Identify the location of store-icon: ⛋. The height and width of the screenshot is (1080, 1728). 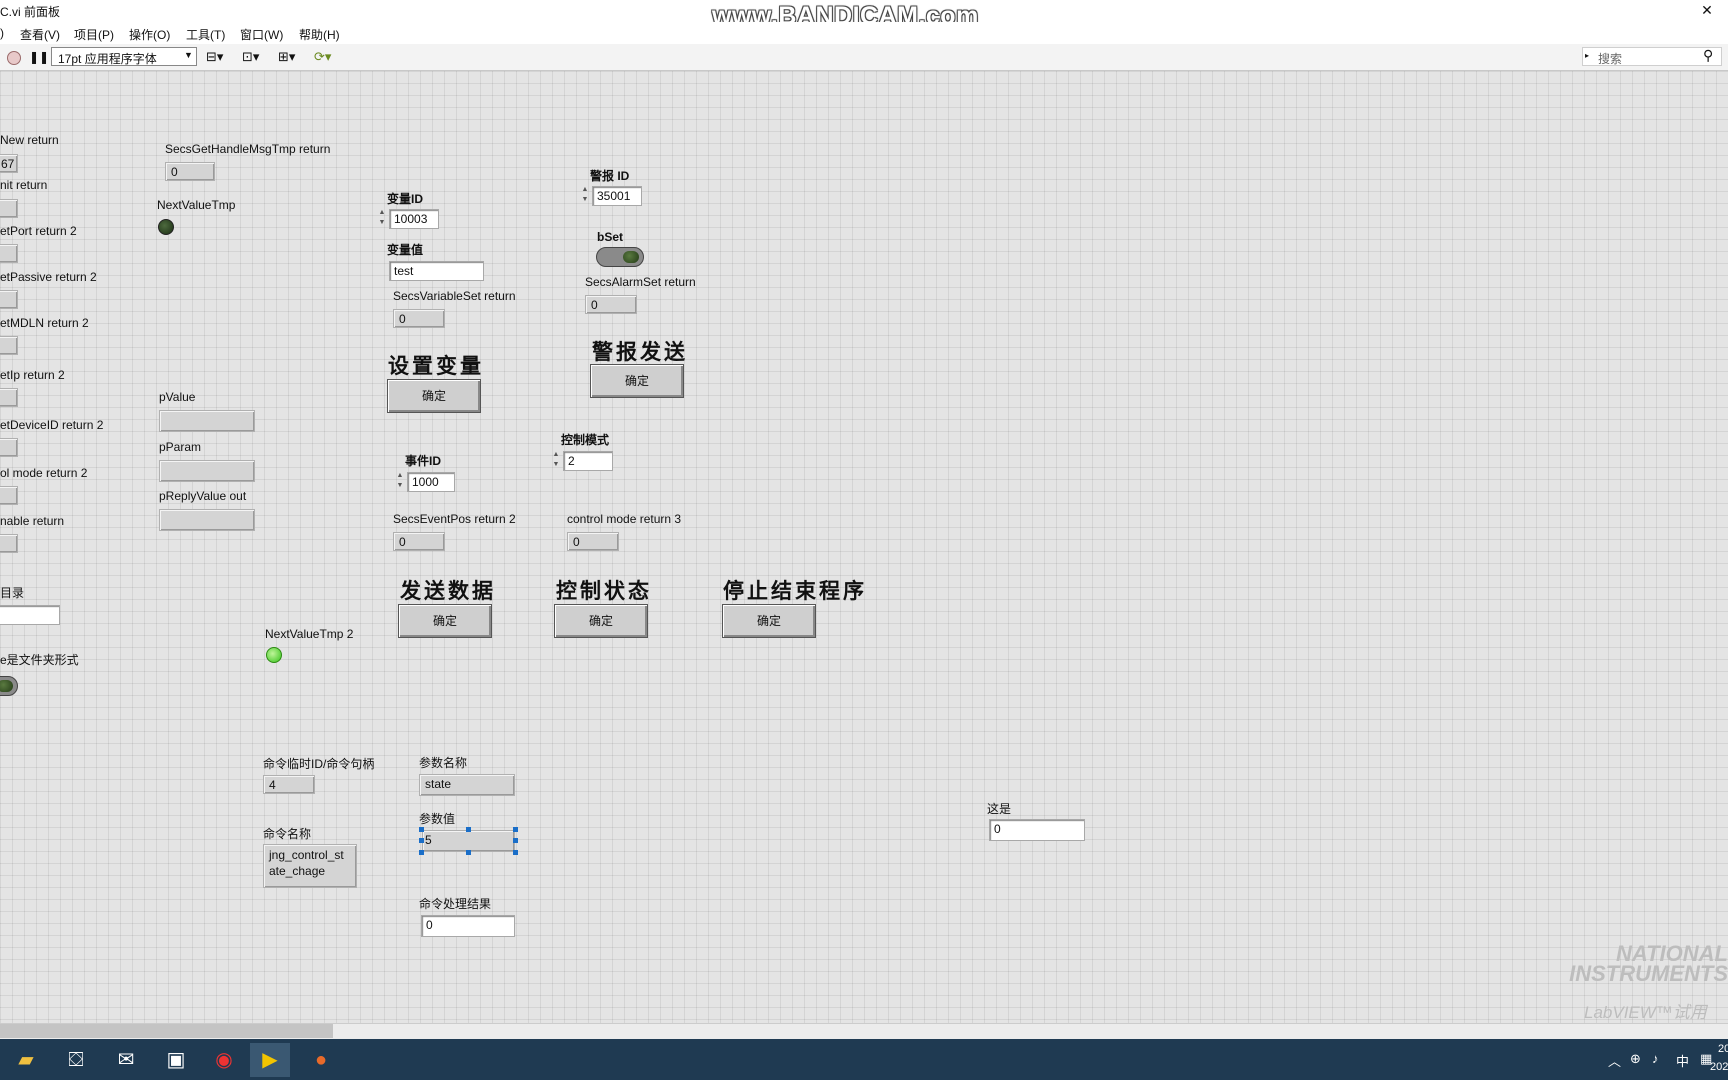
(76, 1060).